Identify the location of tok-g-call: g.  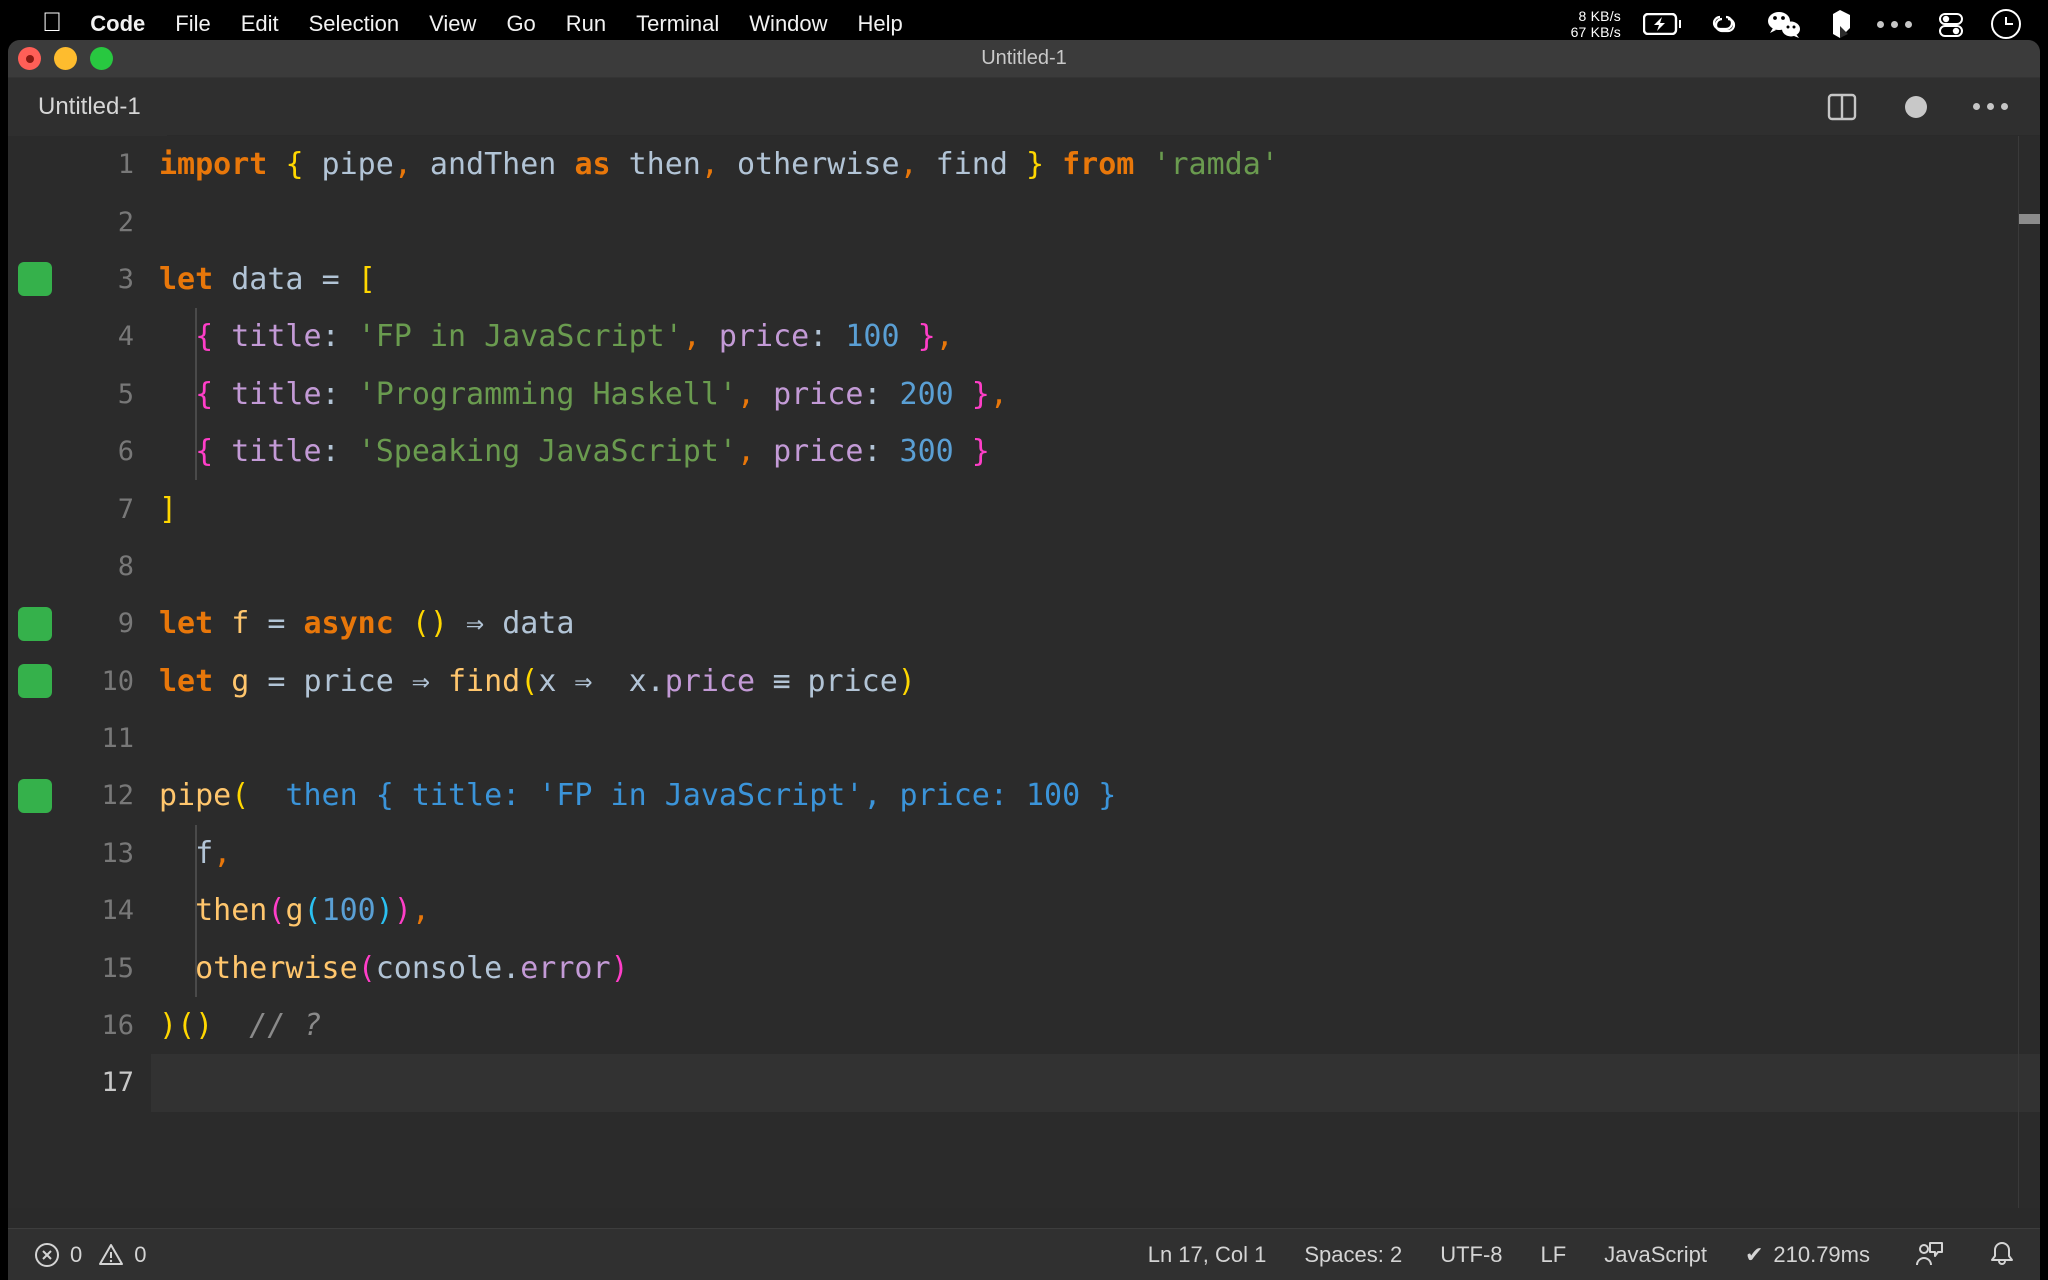
(294, 911).